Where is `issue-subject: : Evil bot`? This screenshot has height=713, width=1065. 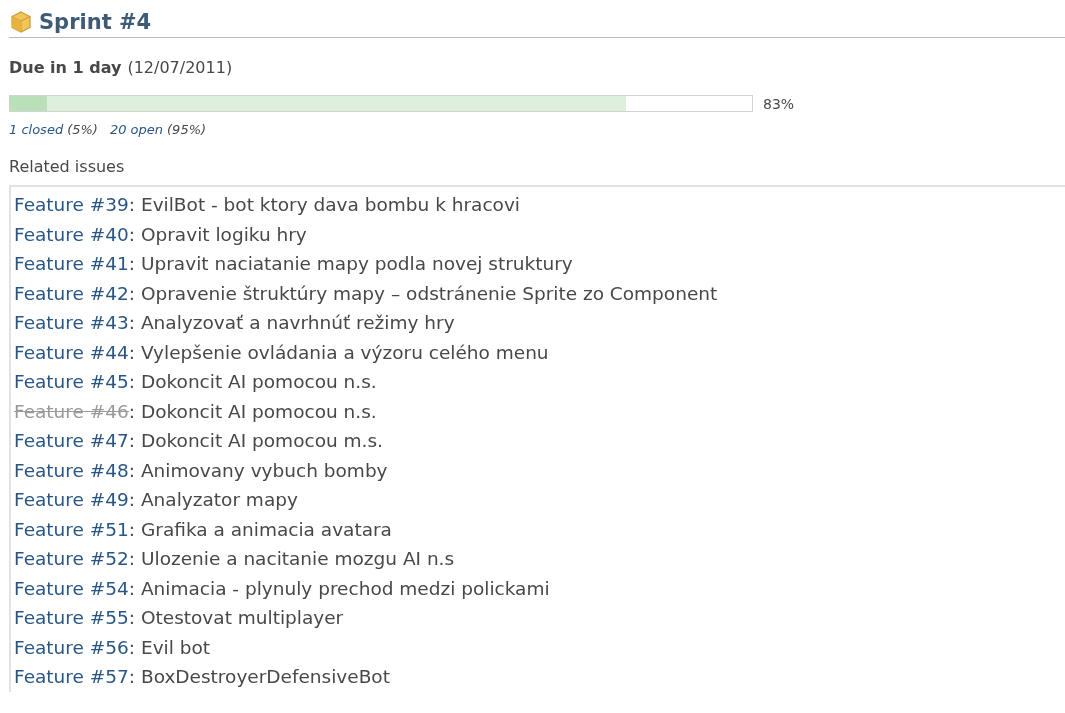
issue-subject: : Evil bot is located at coordinates (169, 647).